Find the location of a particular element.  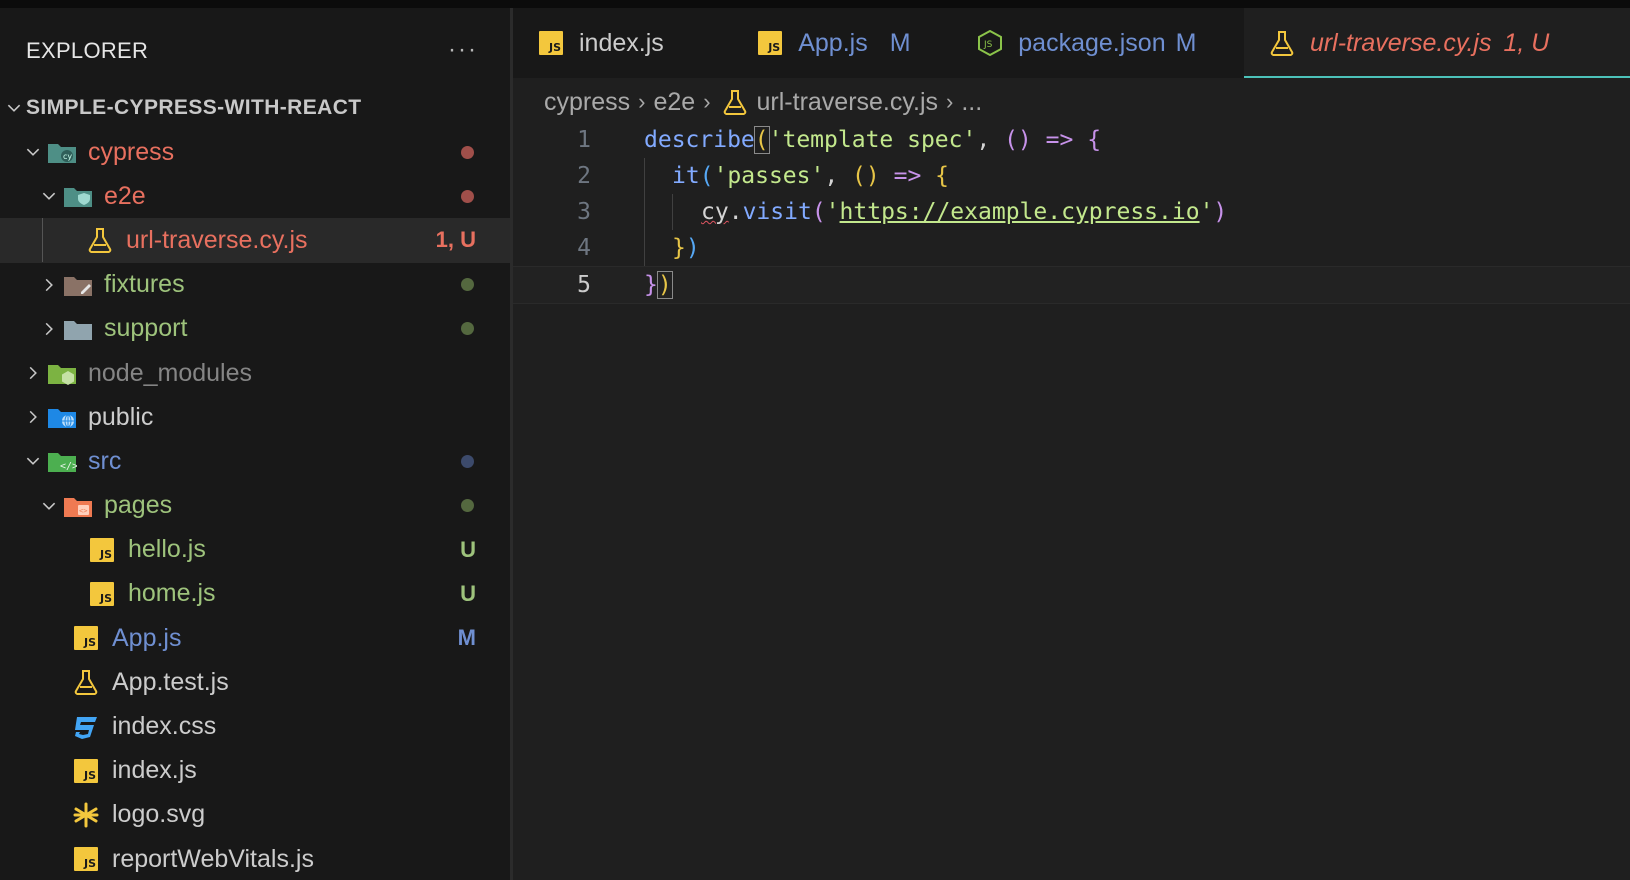

tree-file-app-js: JS App.js M is located at coordinates (255, 638).